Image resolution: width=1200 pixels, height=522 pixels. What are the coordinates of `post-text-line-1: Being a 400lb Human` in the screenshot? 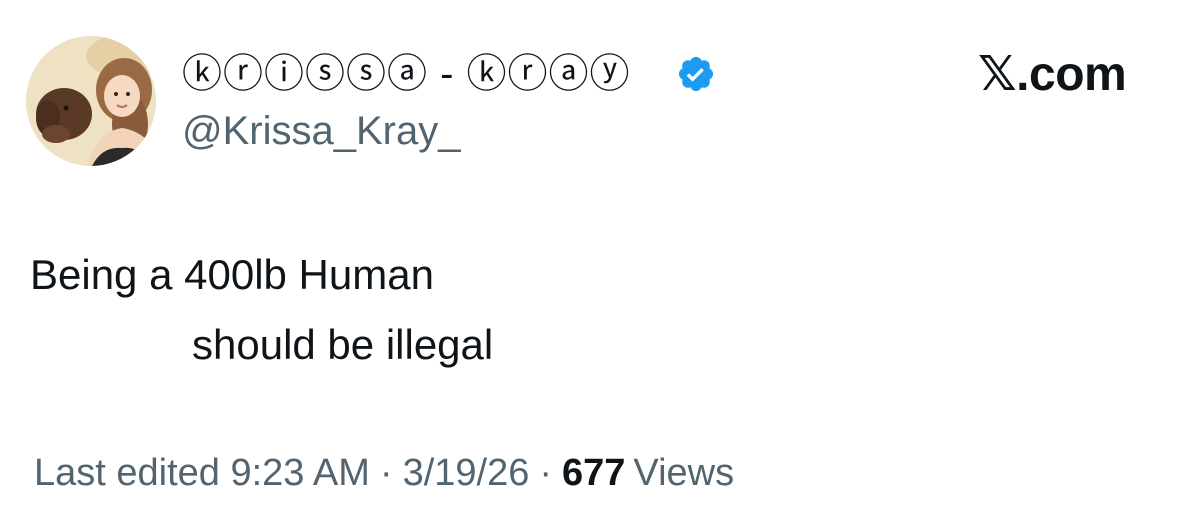 It's located at (232, 274).